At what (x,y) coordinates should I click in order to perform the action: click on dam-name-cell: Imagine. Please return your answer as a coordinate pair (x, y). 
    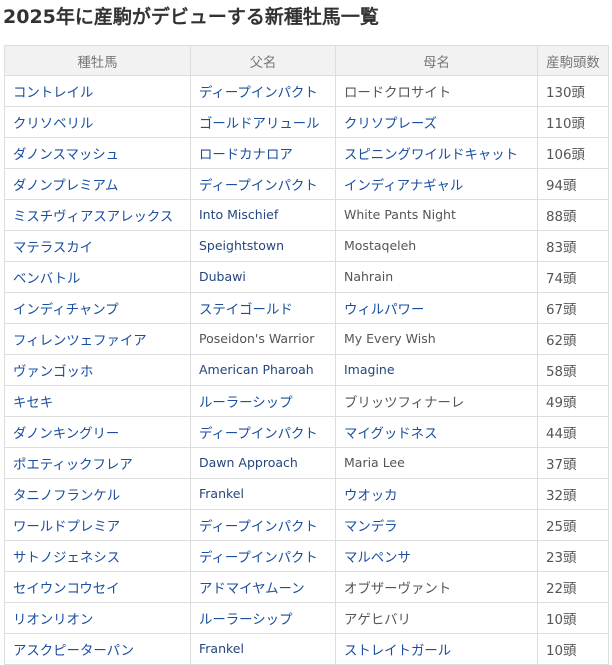
    Looking at the image, I should click on (436, 370).